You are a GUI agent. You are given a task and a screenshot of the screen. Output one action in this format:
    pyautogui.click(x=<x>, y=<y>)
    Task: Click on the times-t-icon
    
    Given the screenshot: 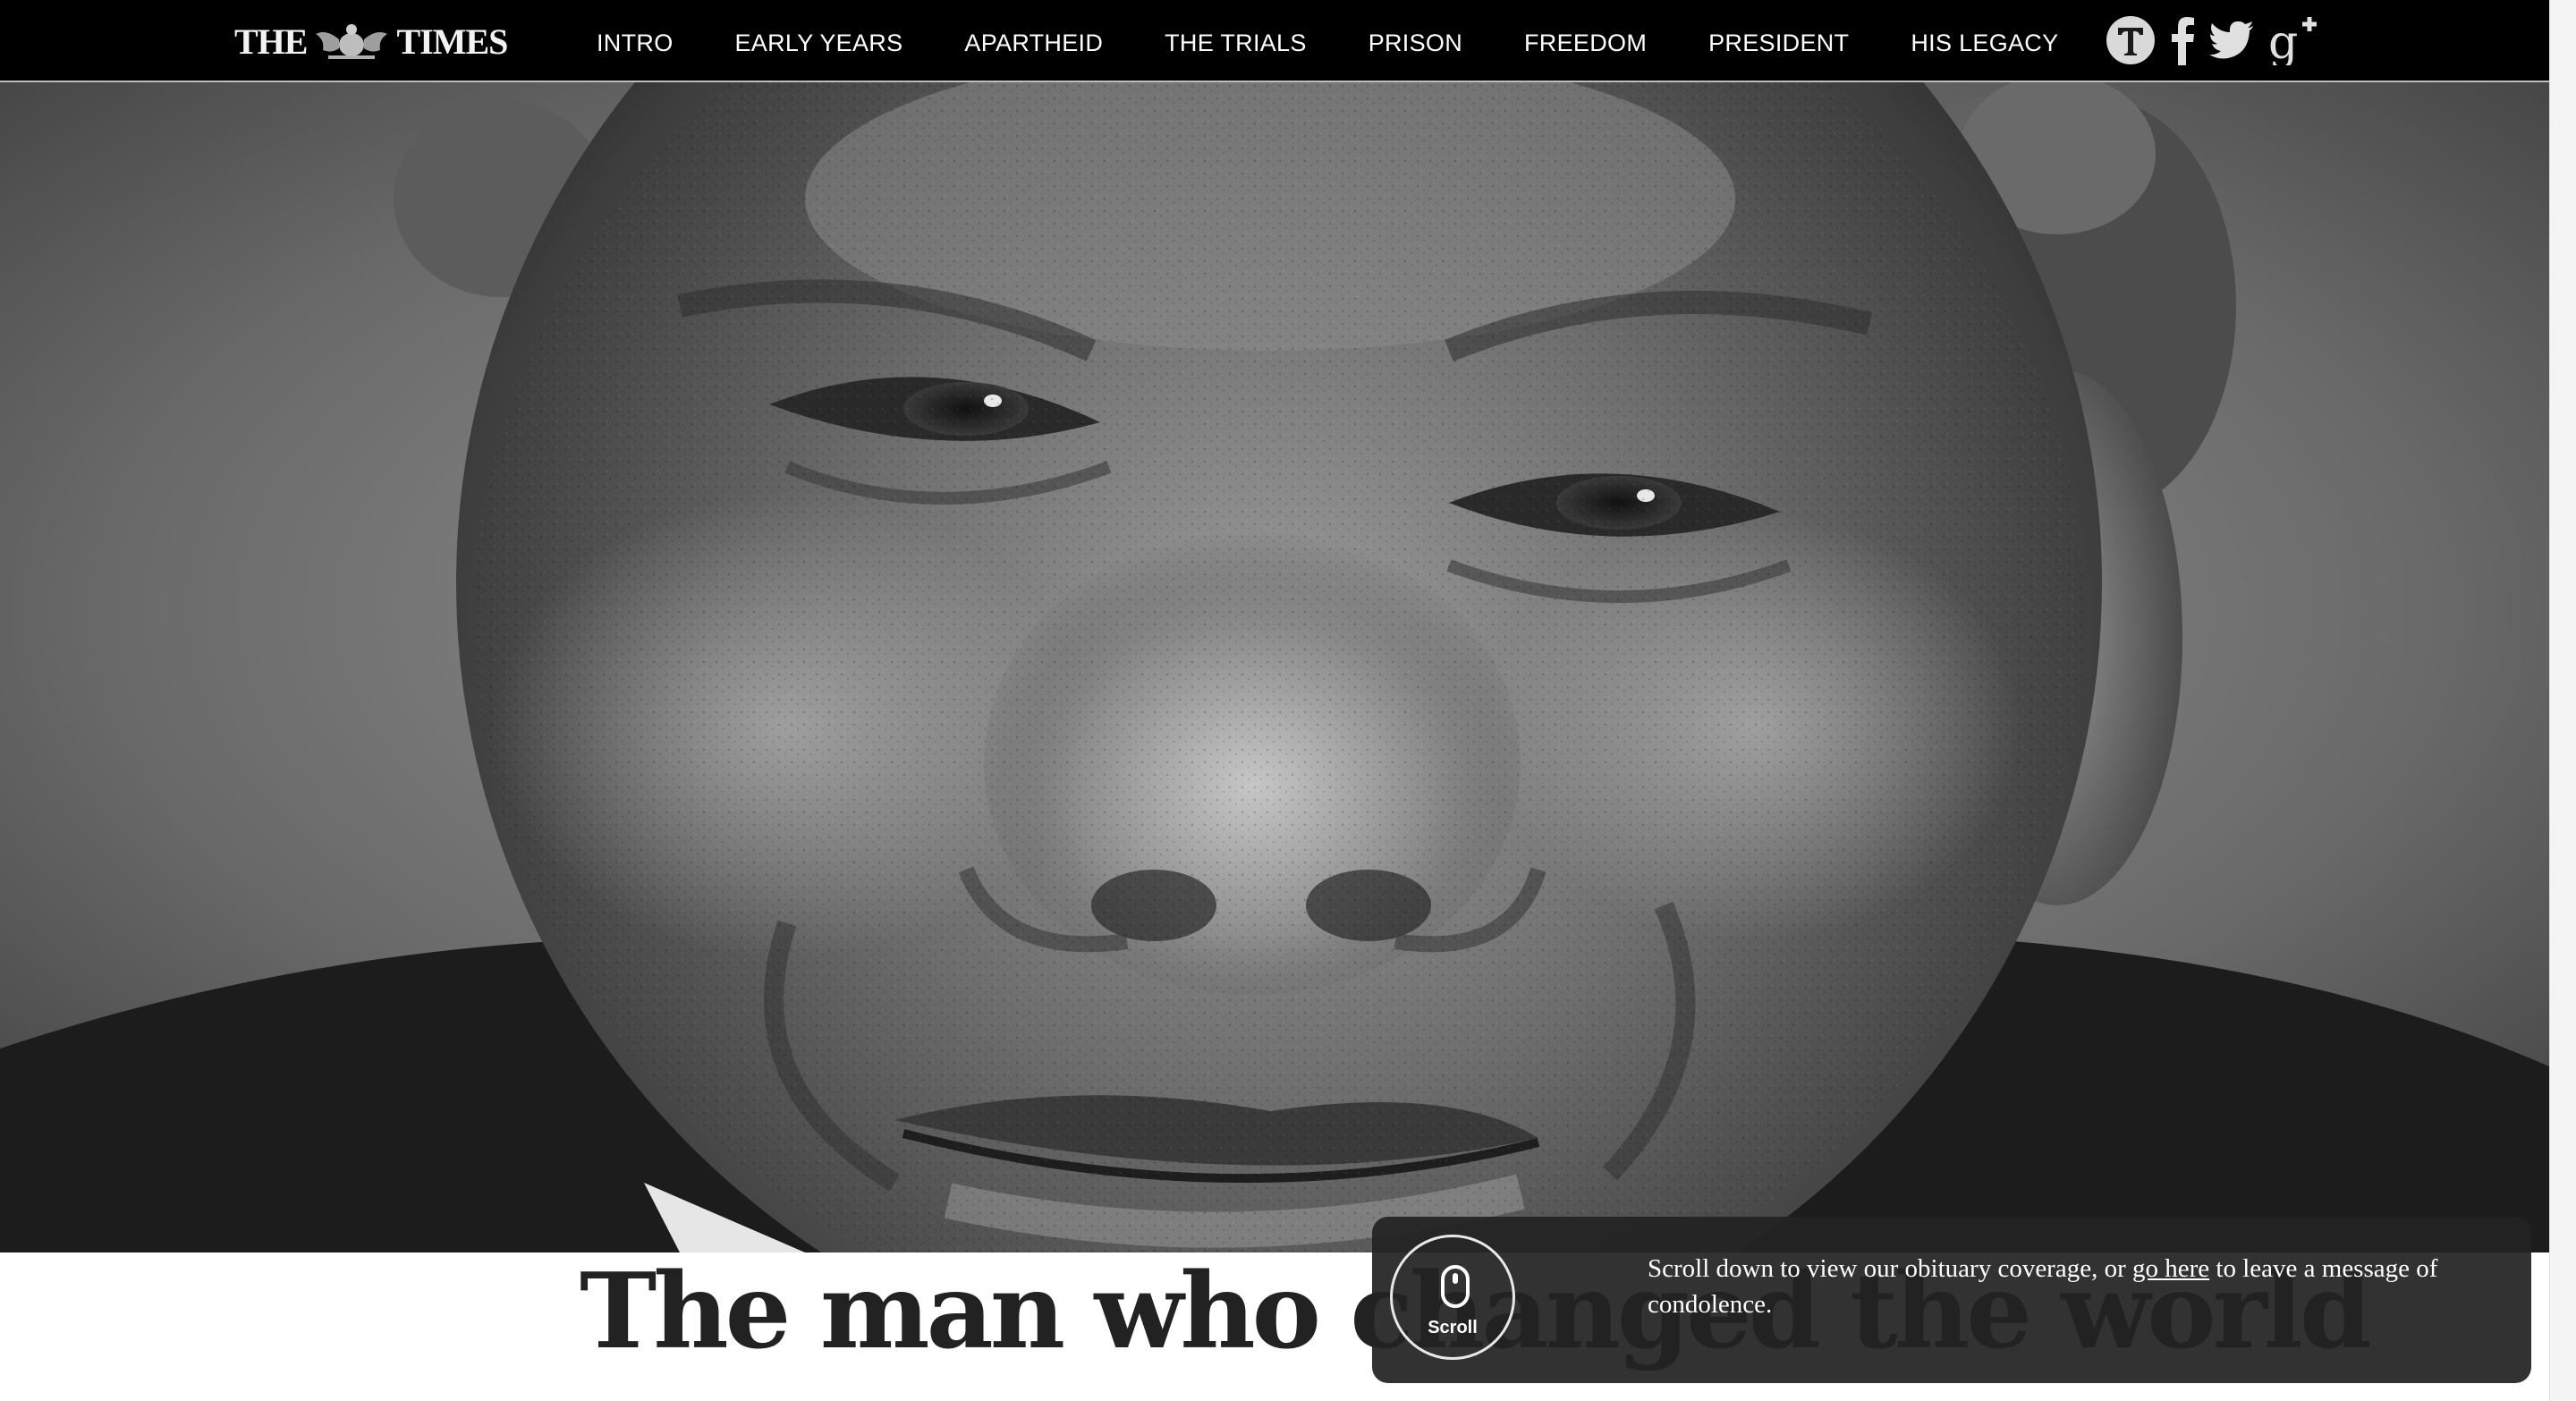 What is the action you would take?
    pyautogui.click(x=2131, y=40)
    